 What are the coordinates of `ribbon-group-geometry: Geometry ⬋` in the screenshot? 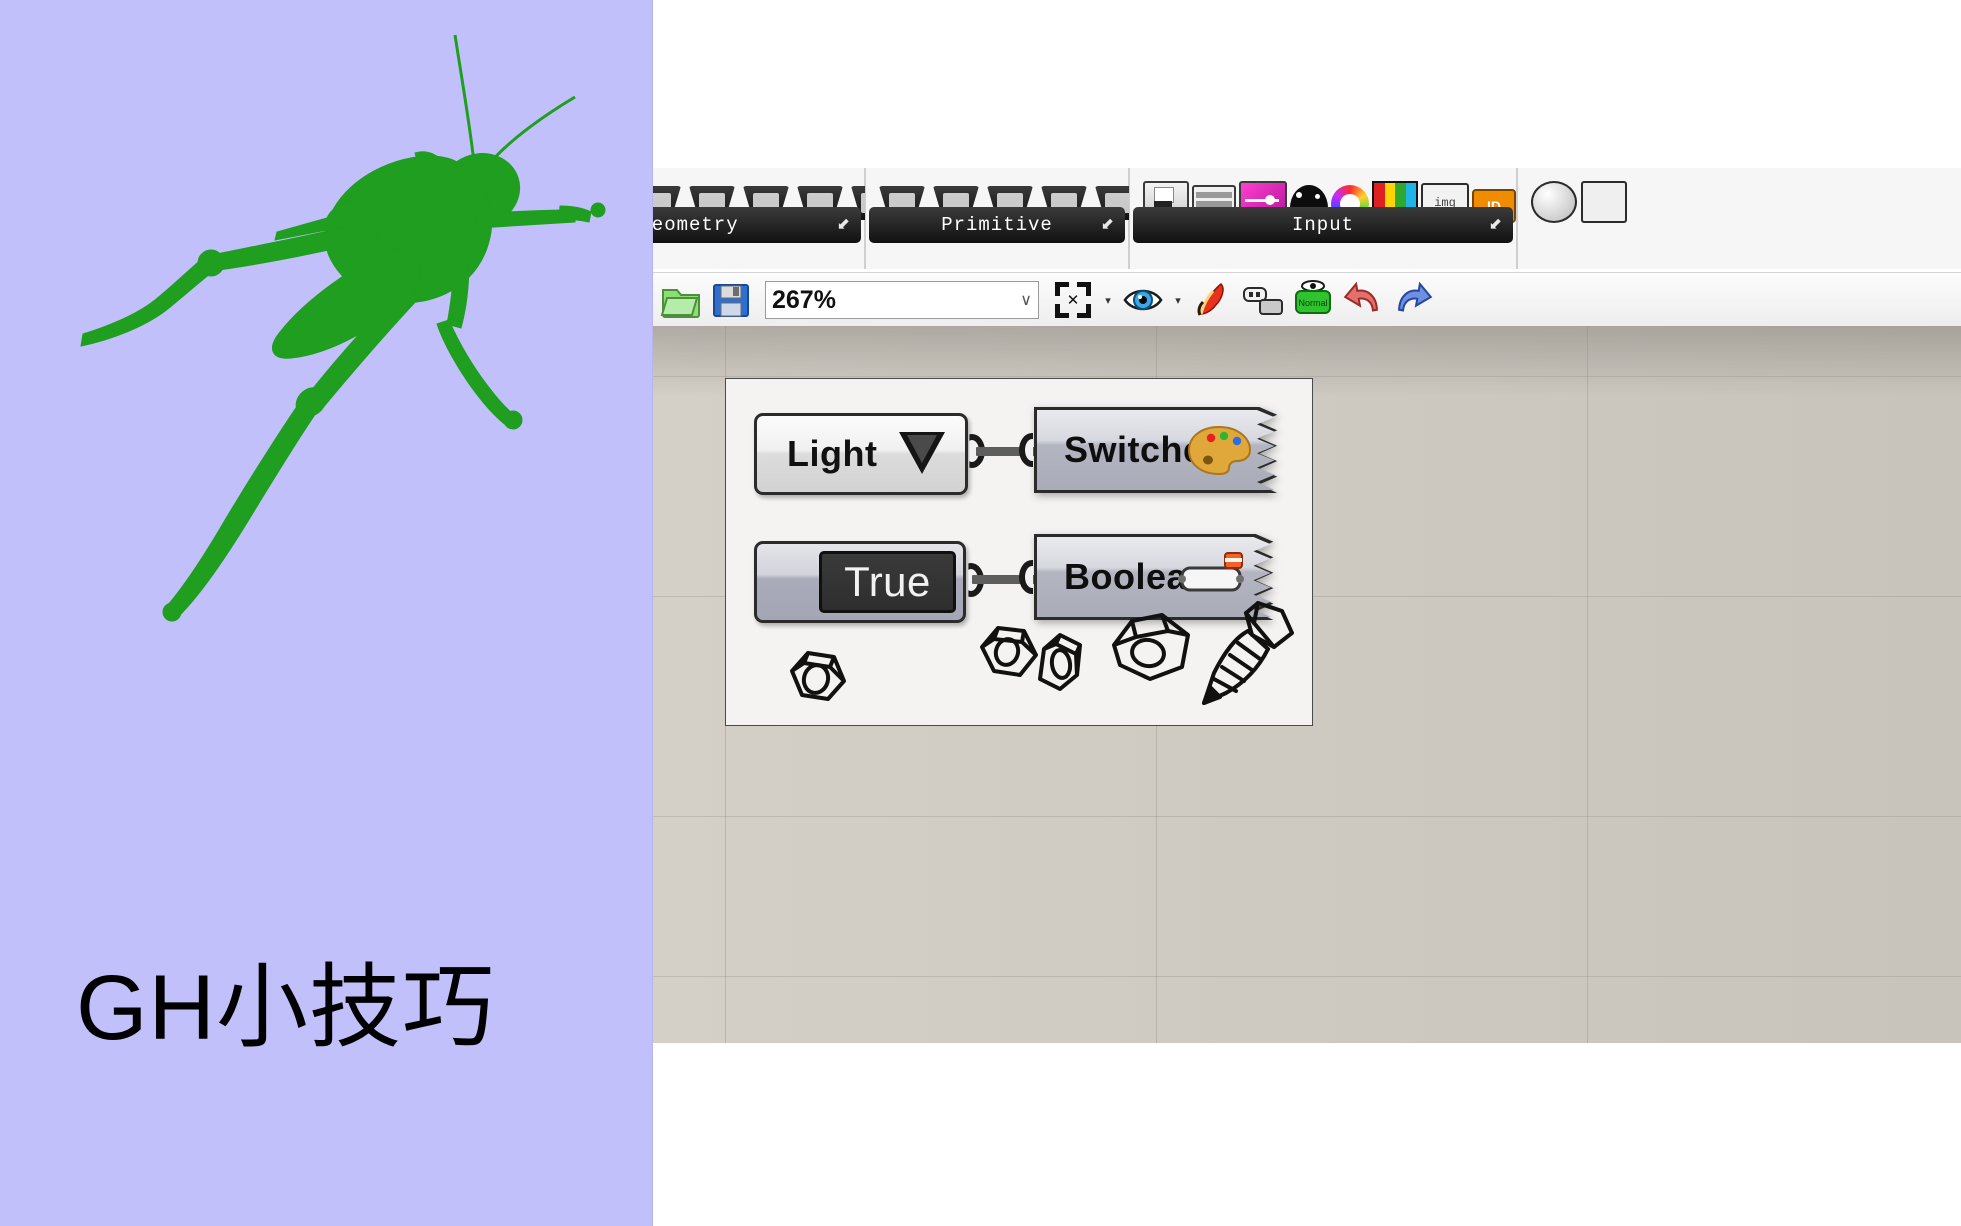 It's located at (775, 218).